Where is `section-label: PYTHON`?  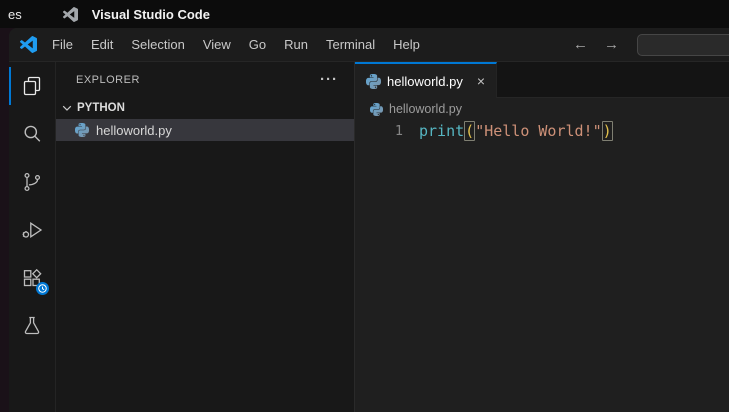
section-label: PYTHON is located at coordinates (101, 108).